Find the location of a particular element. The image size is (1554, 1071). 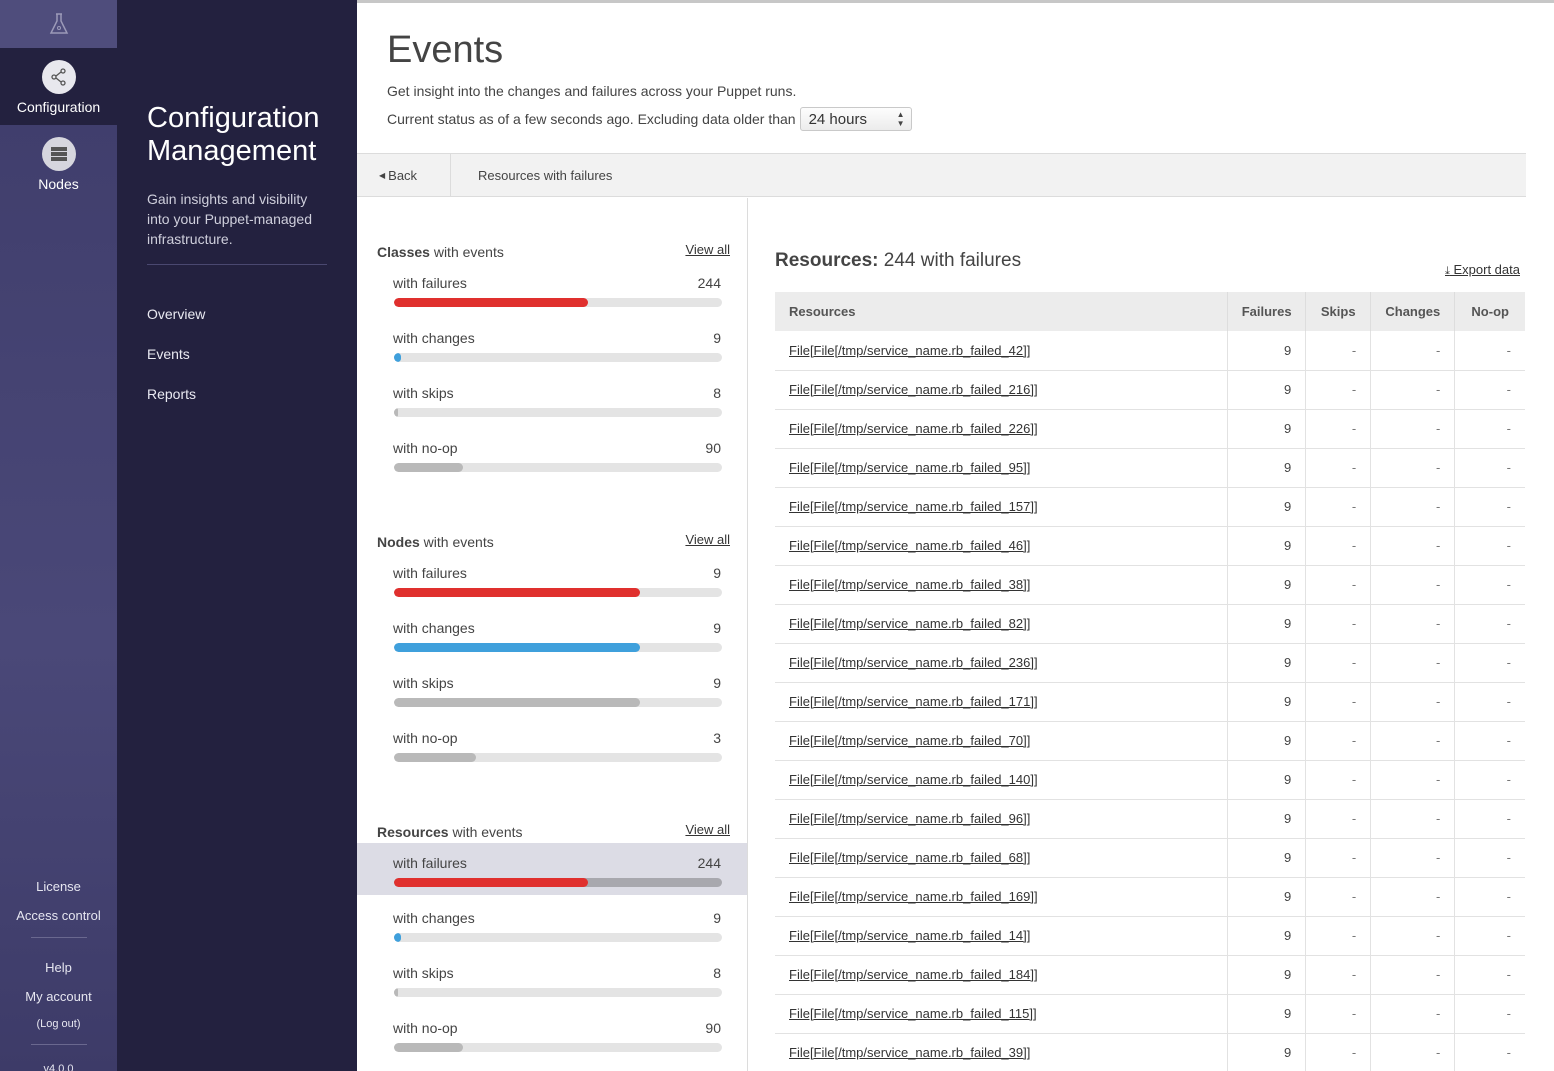

group-title: Nodes with events is located at coordinates (435, 542).